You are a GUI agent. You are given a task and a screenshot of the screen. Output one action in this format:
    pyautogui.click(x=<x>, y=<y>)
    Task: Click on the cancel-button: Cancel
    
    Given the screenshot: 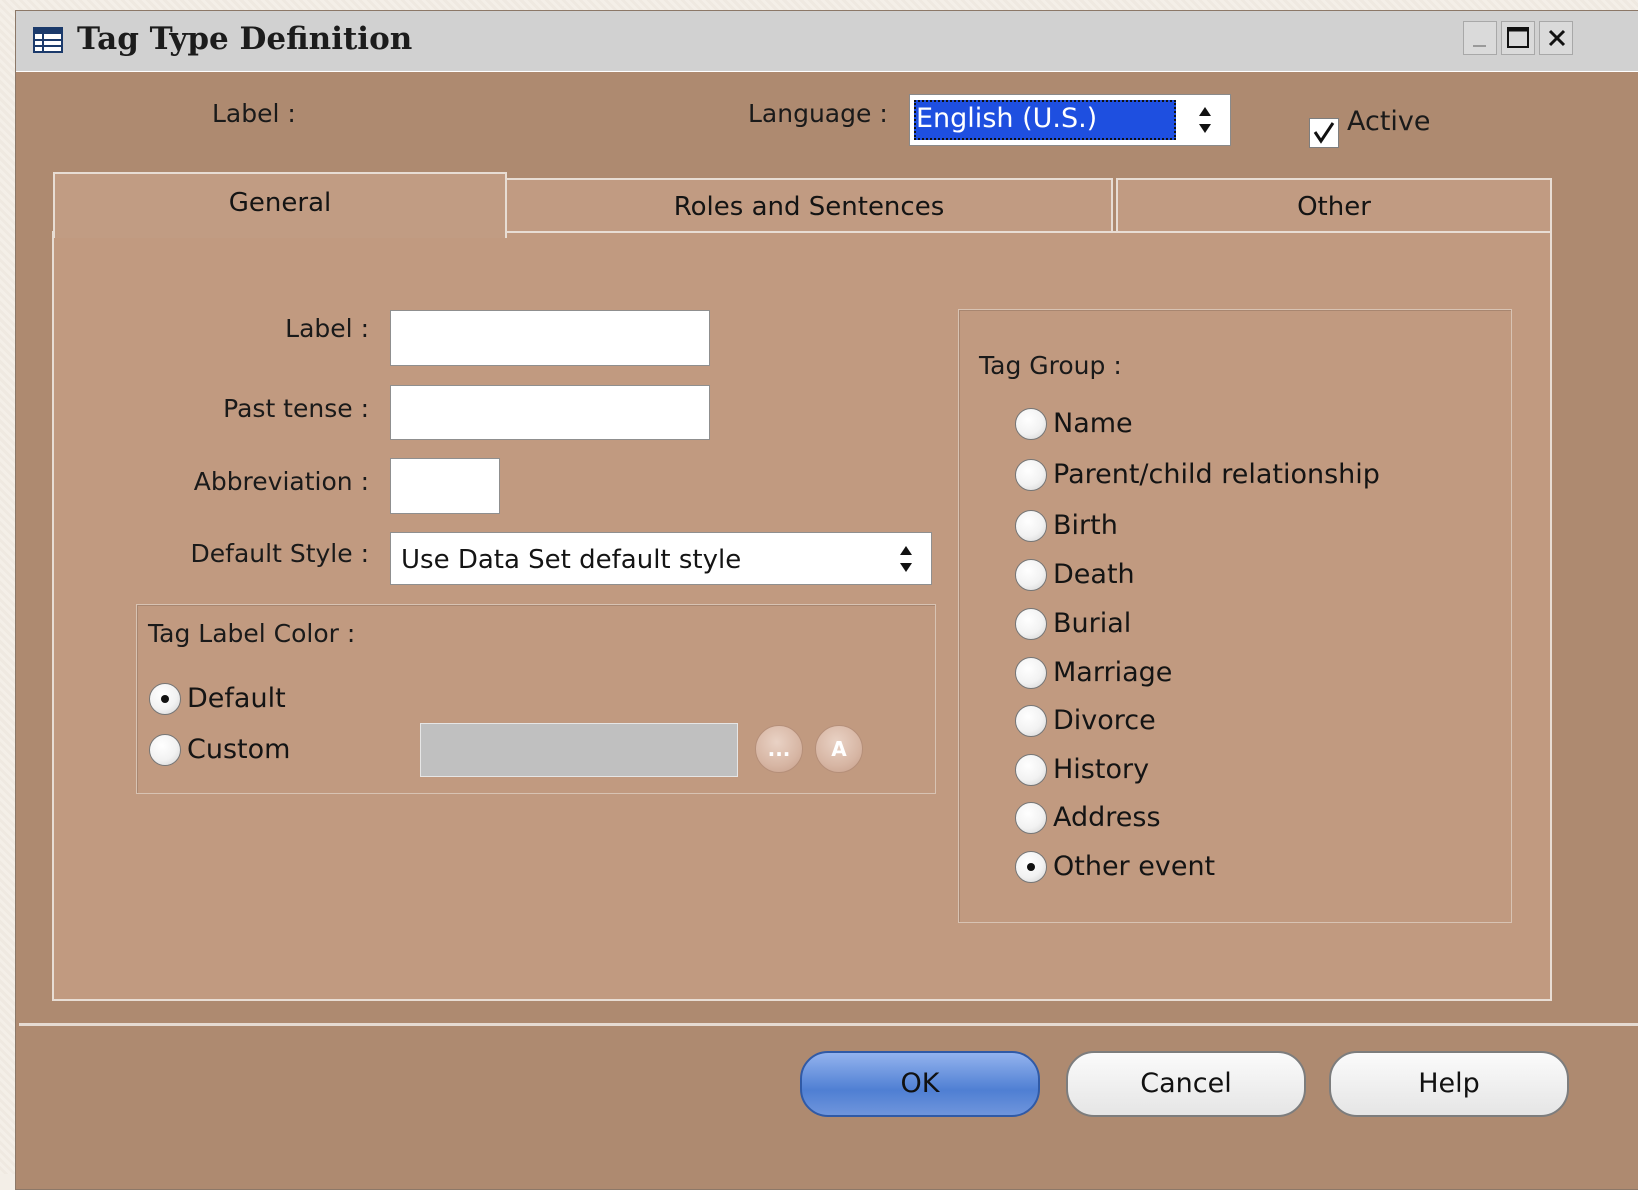 What is the action you would take?
    pyautogui.click(x=1186, y=1084)
    